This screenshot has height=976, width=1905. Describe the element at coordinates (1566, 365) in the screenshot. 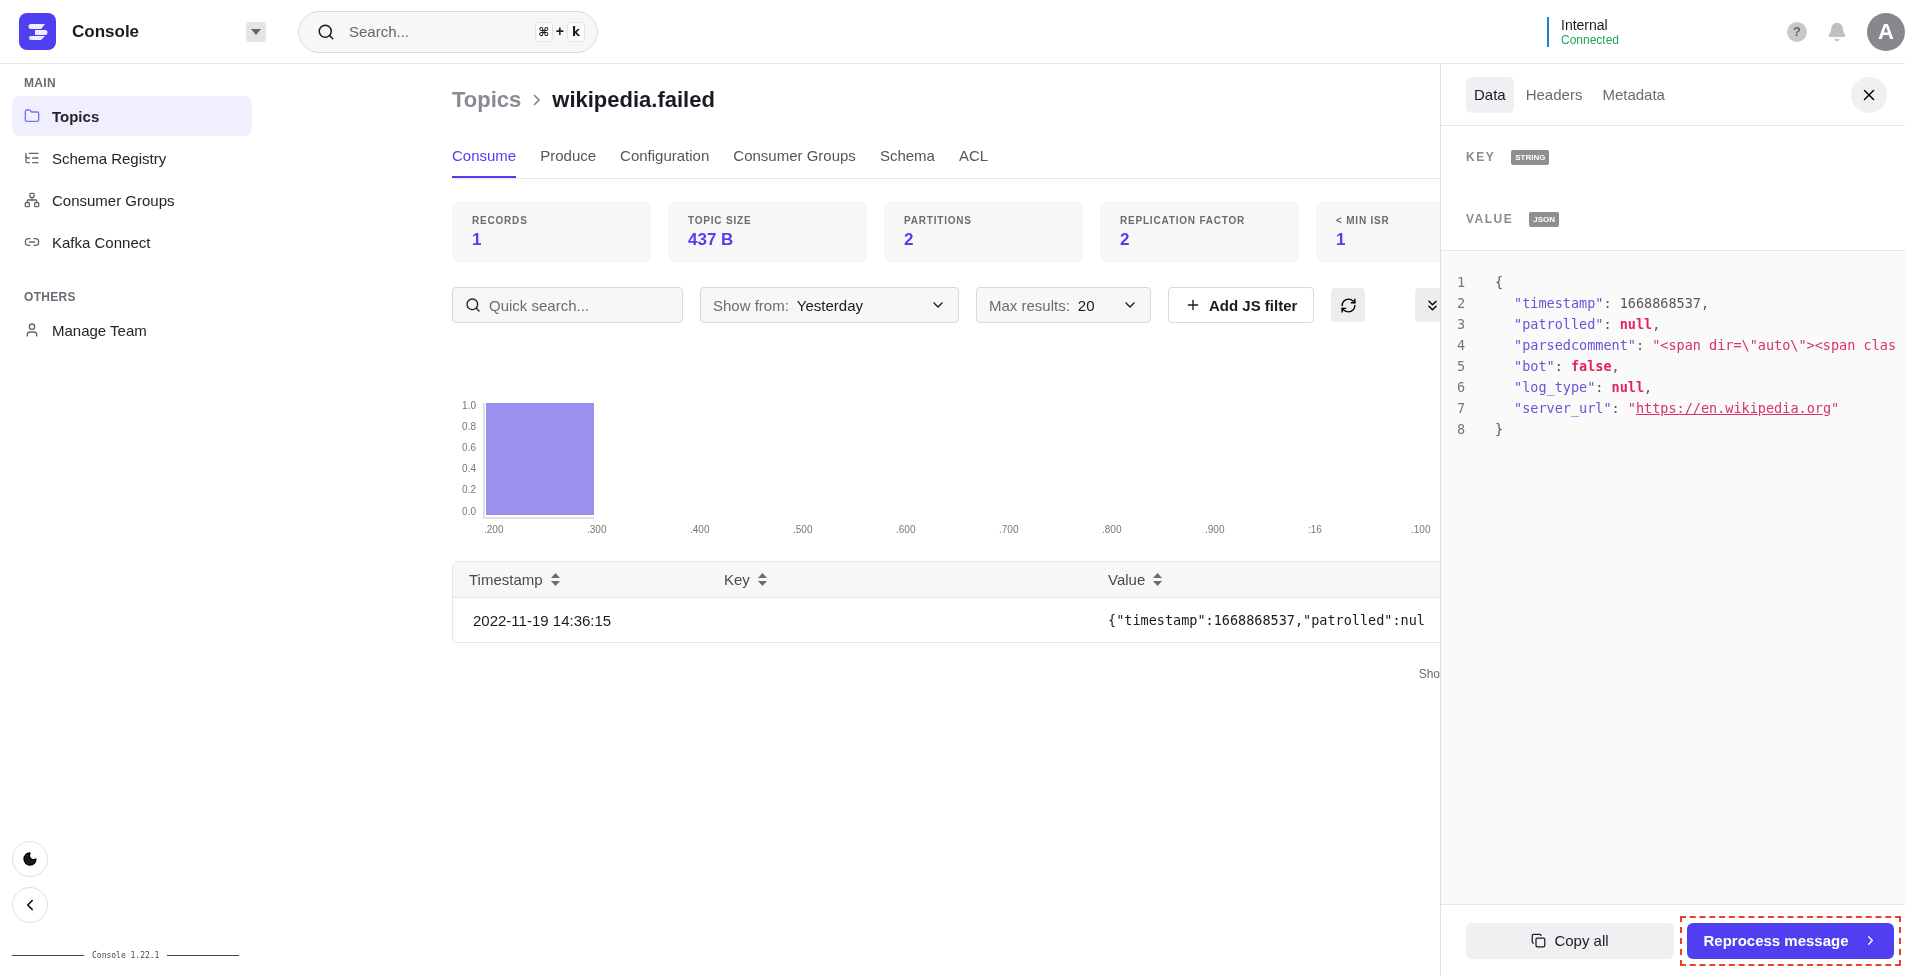

I see `code-line: "bot": false,` at that location.